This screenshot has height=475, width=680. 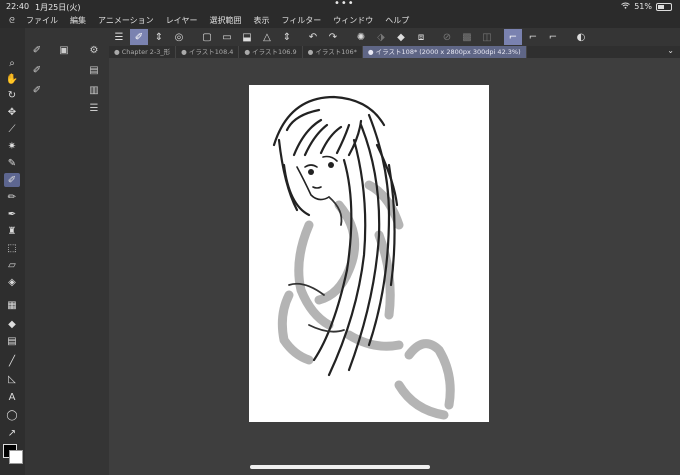 I want to click on stepper-icon: ⇕, so click(x=159, y=37).